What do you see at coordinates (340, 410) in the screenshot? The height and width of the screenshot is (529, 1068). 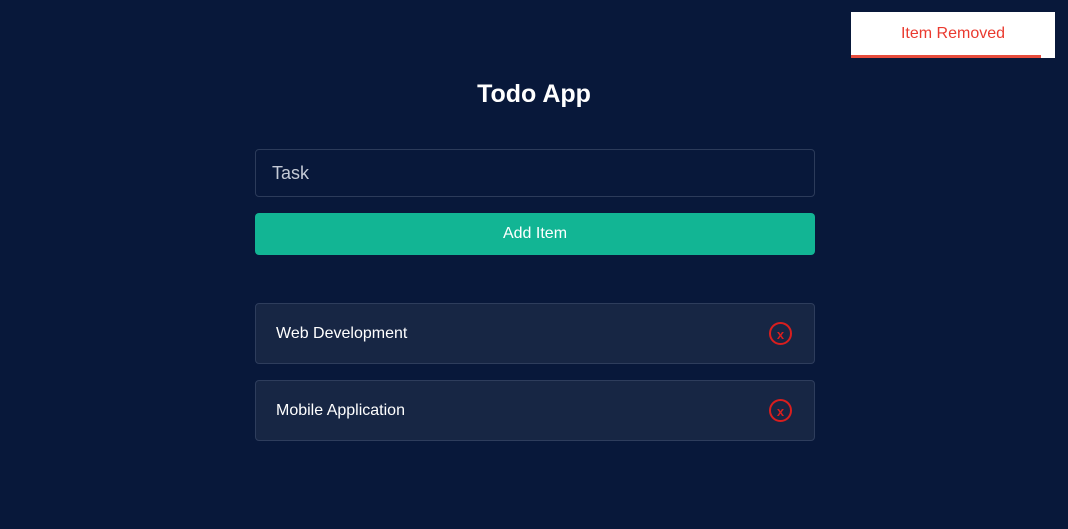 I see `todo-label: Mobile Application` at bounding box center [340, 410].